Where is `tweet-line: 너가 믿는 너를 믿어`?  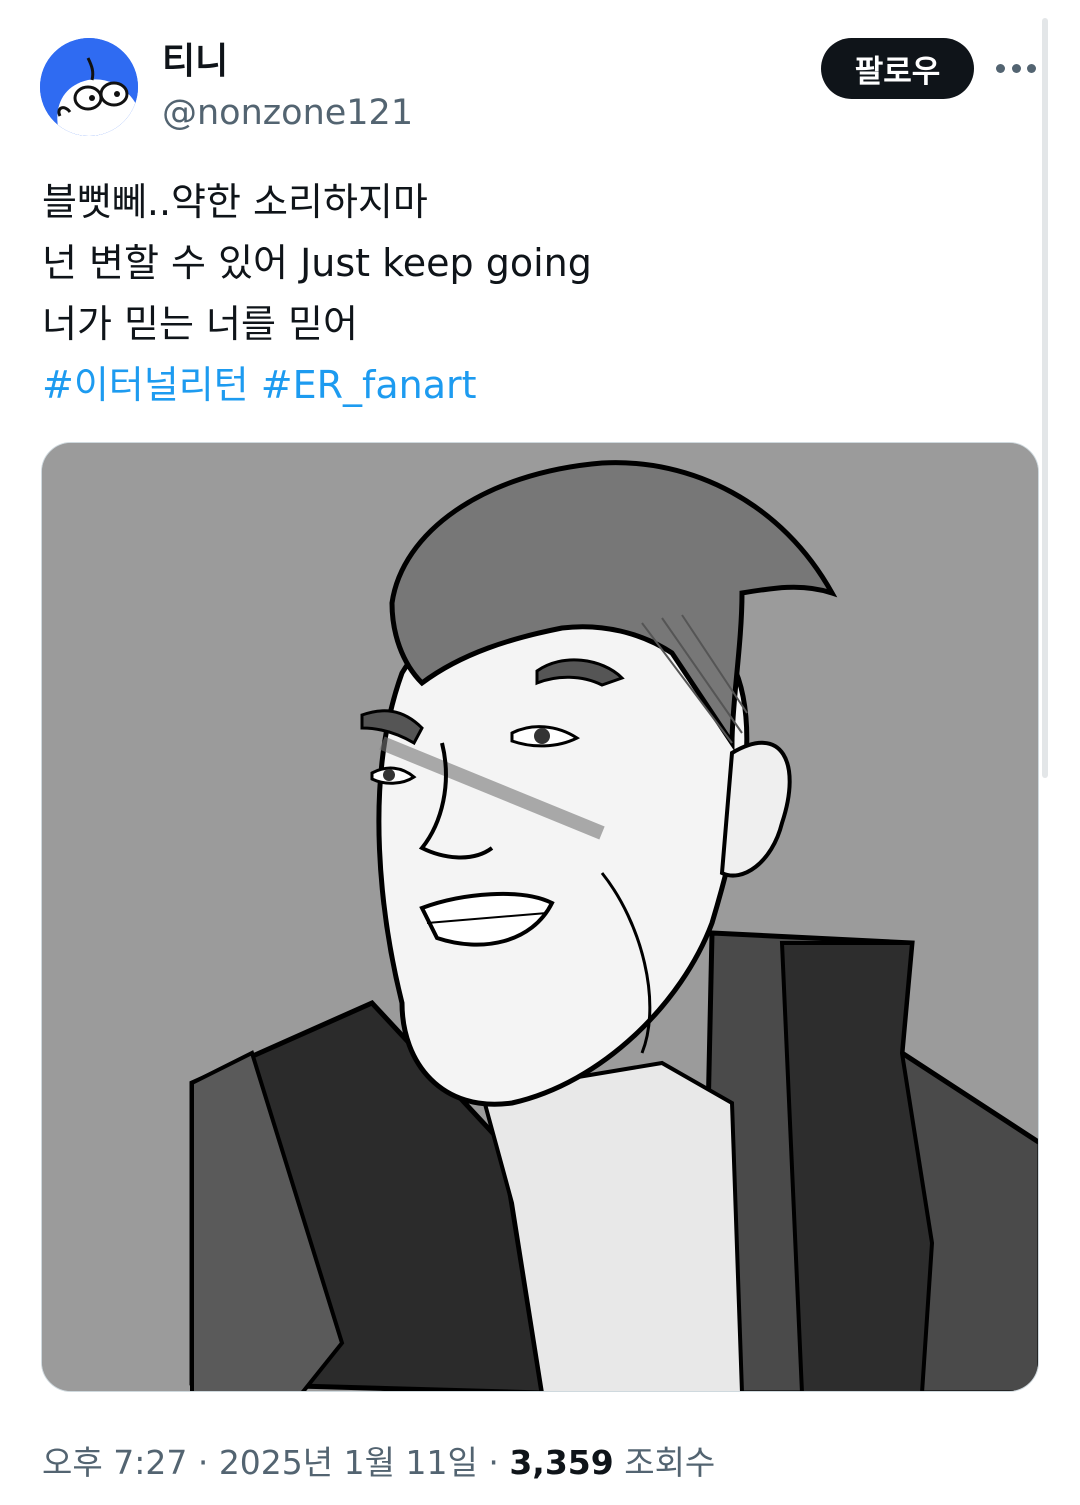
tweet-line: 너가 믿는 너를 믿어 is located at coordinates (200, 324).